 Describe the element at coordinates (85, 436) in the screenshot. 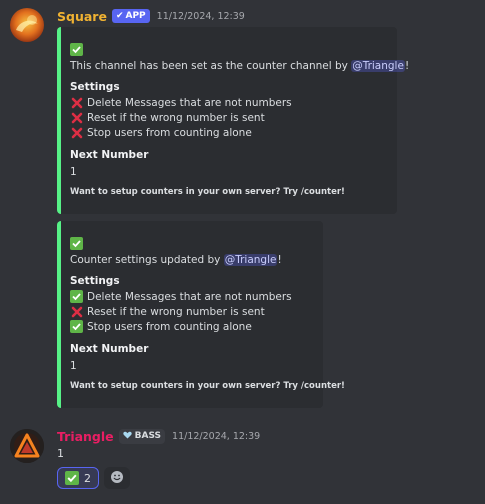

I see `author-name-triangle: Triangle` at that location.